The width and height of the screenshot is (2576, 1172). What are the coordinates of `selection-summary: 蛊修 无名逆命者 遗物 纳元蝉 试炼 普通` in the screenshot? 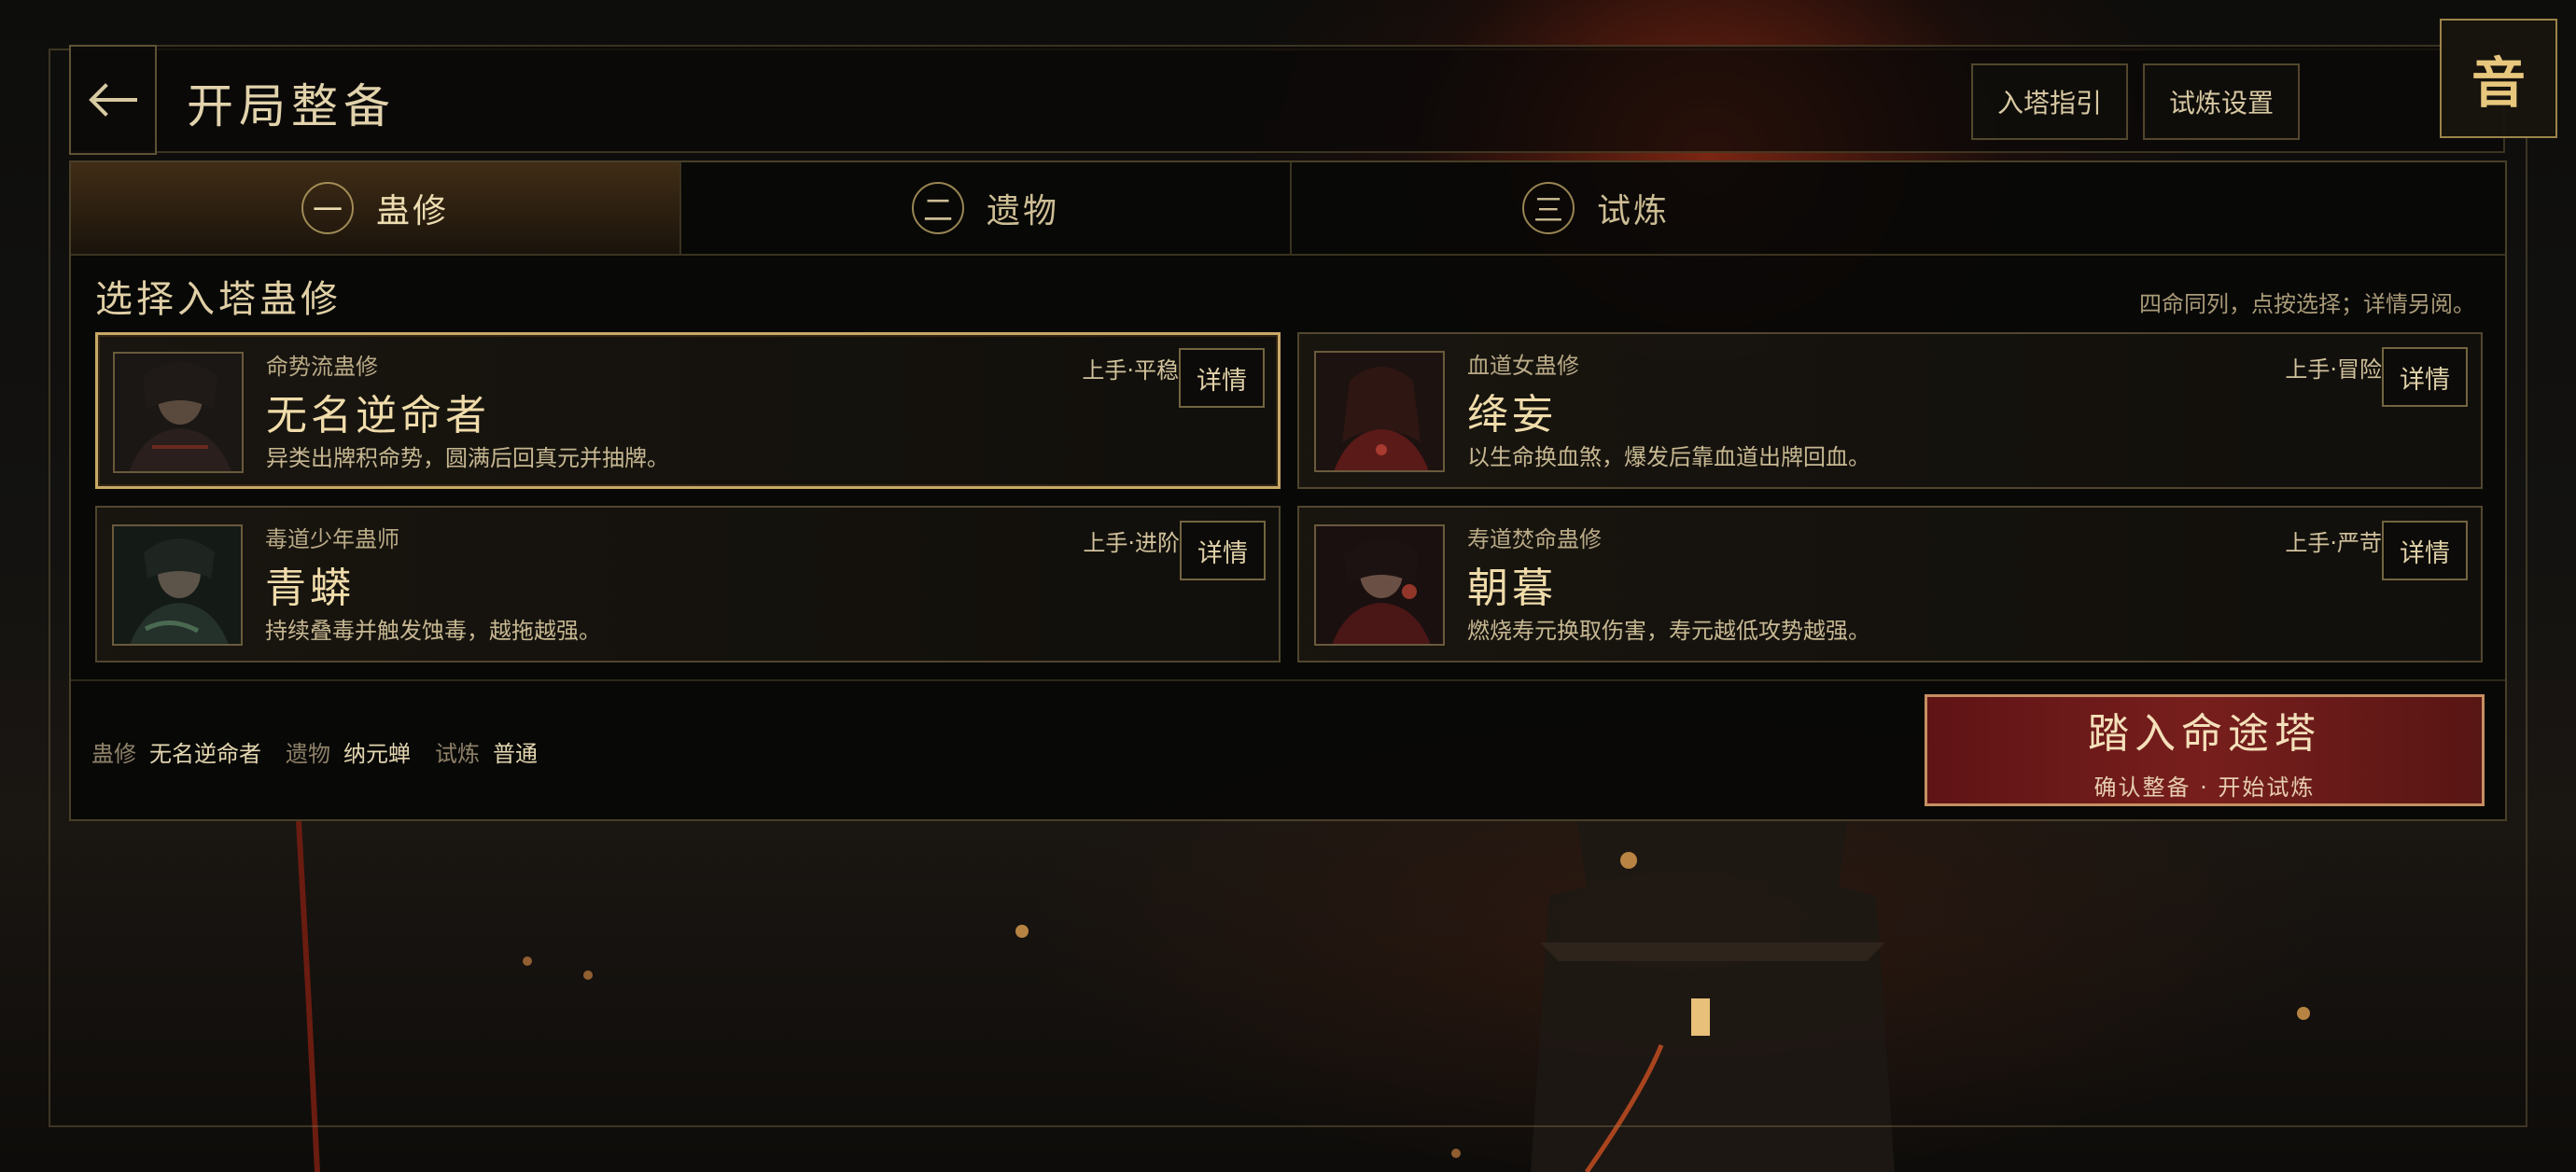 It's located at (320, 751).